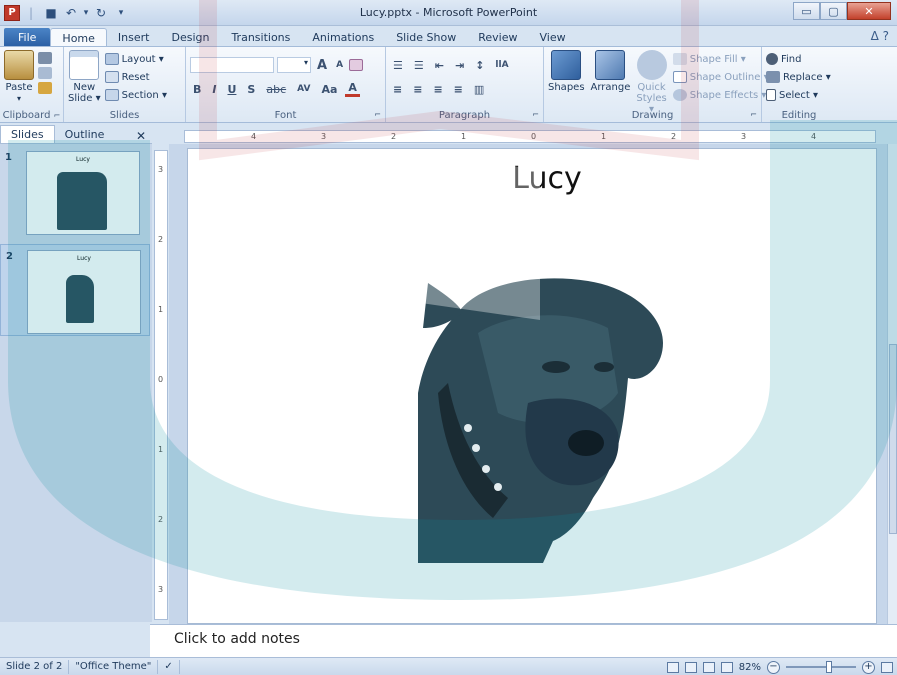  Describe the element at coordinates (799, 59) in the screenshot. I see `find-button: Find` at that location.